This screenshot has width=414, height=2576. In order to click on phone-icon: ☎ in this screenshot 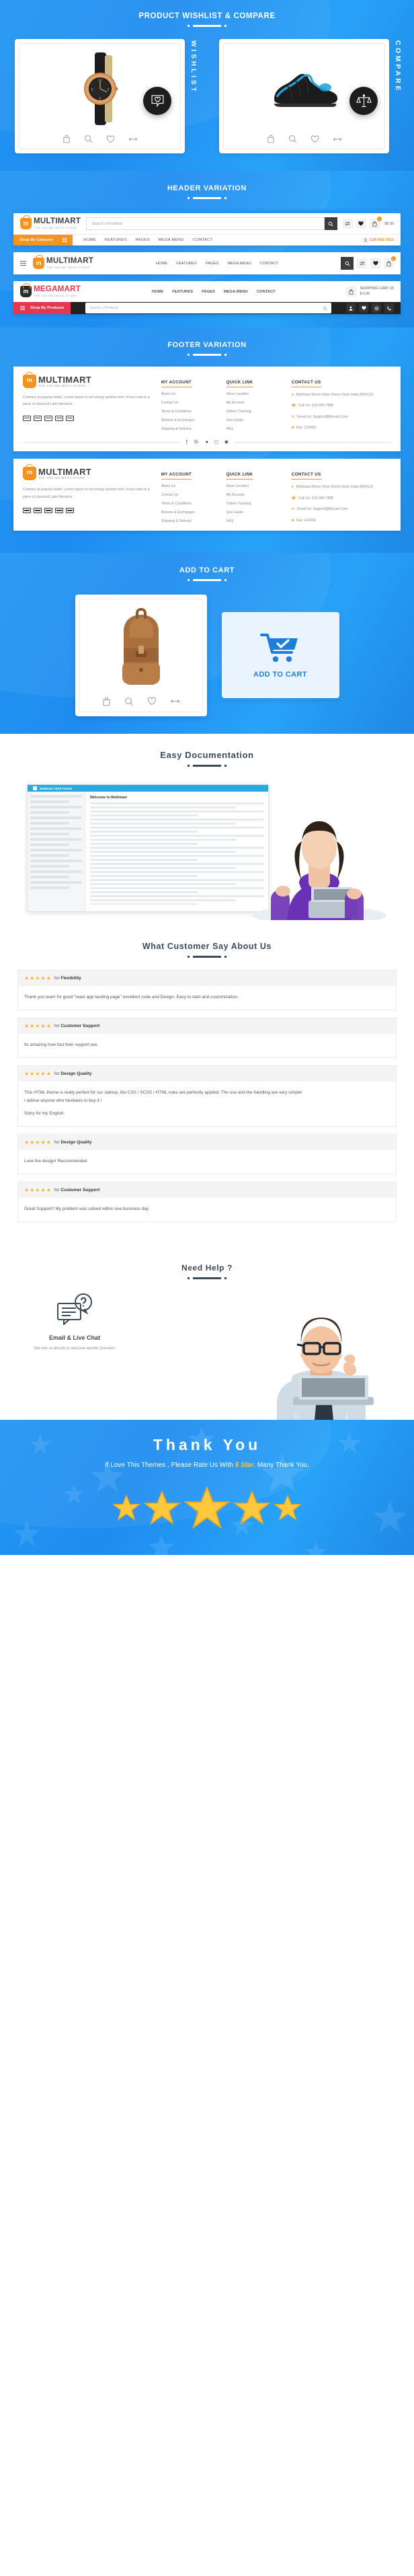, I will do `click(293, 498)`.